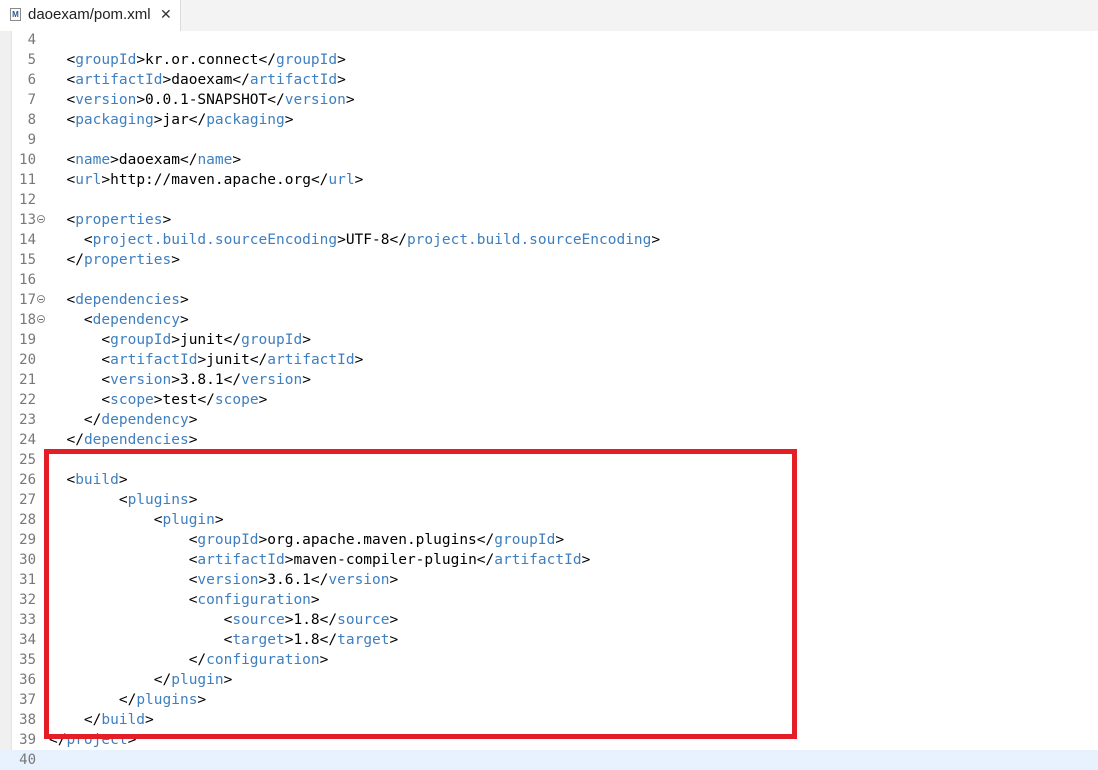 Image resolution: width=1098 pixels, height=770 pixels. I want to click on code-line: 4, so click(549, 40).